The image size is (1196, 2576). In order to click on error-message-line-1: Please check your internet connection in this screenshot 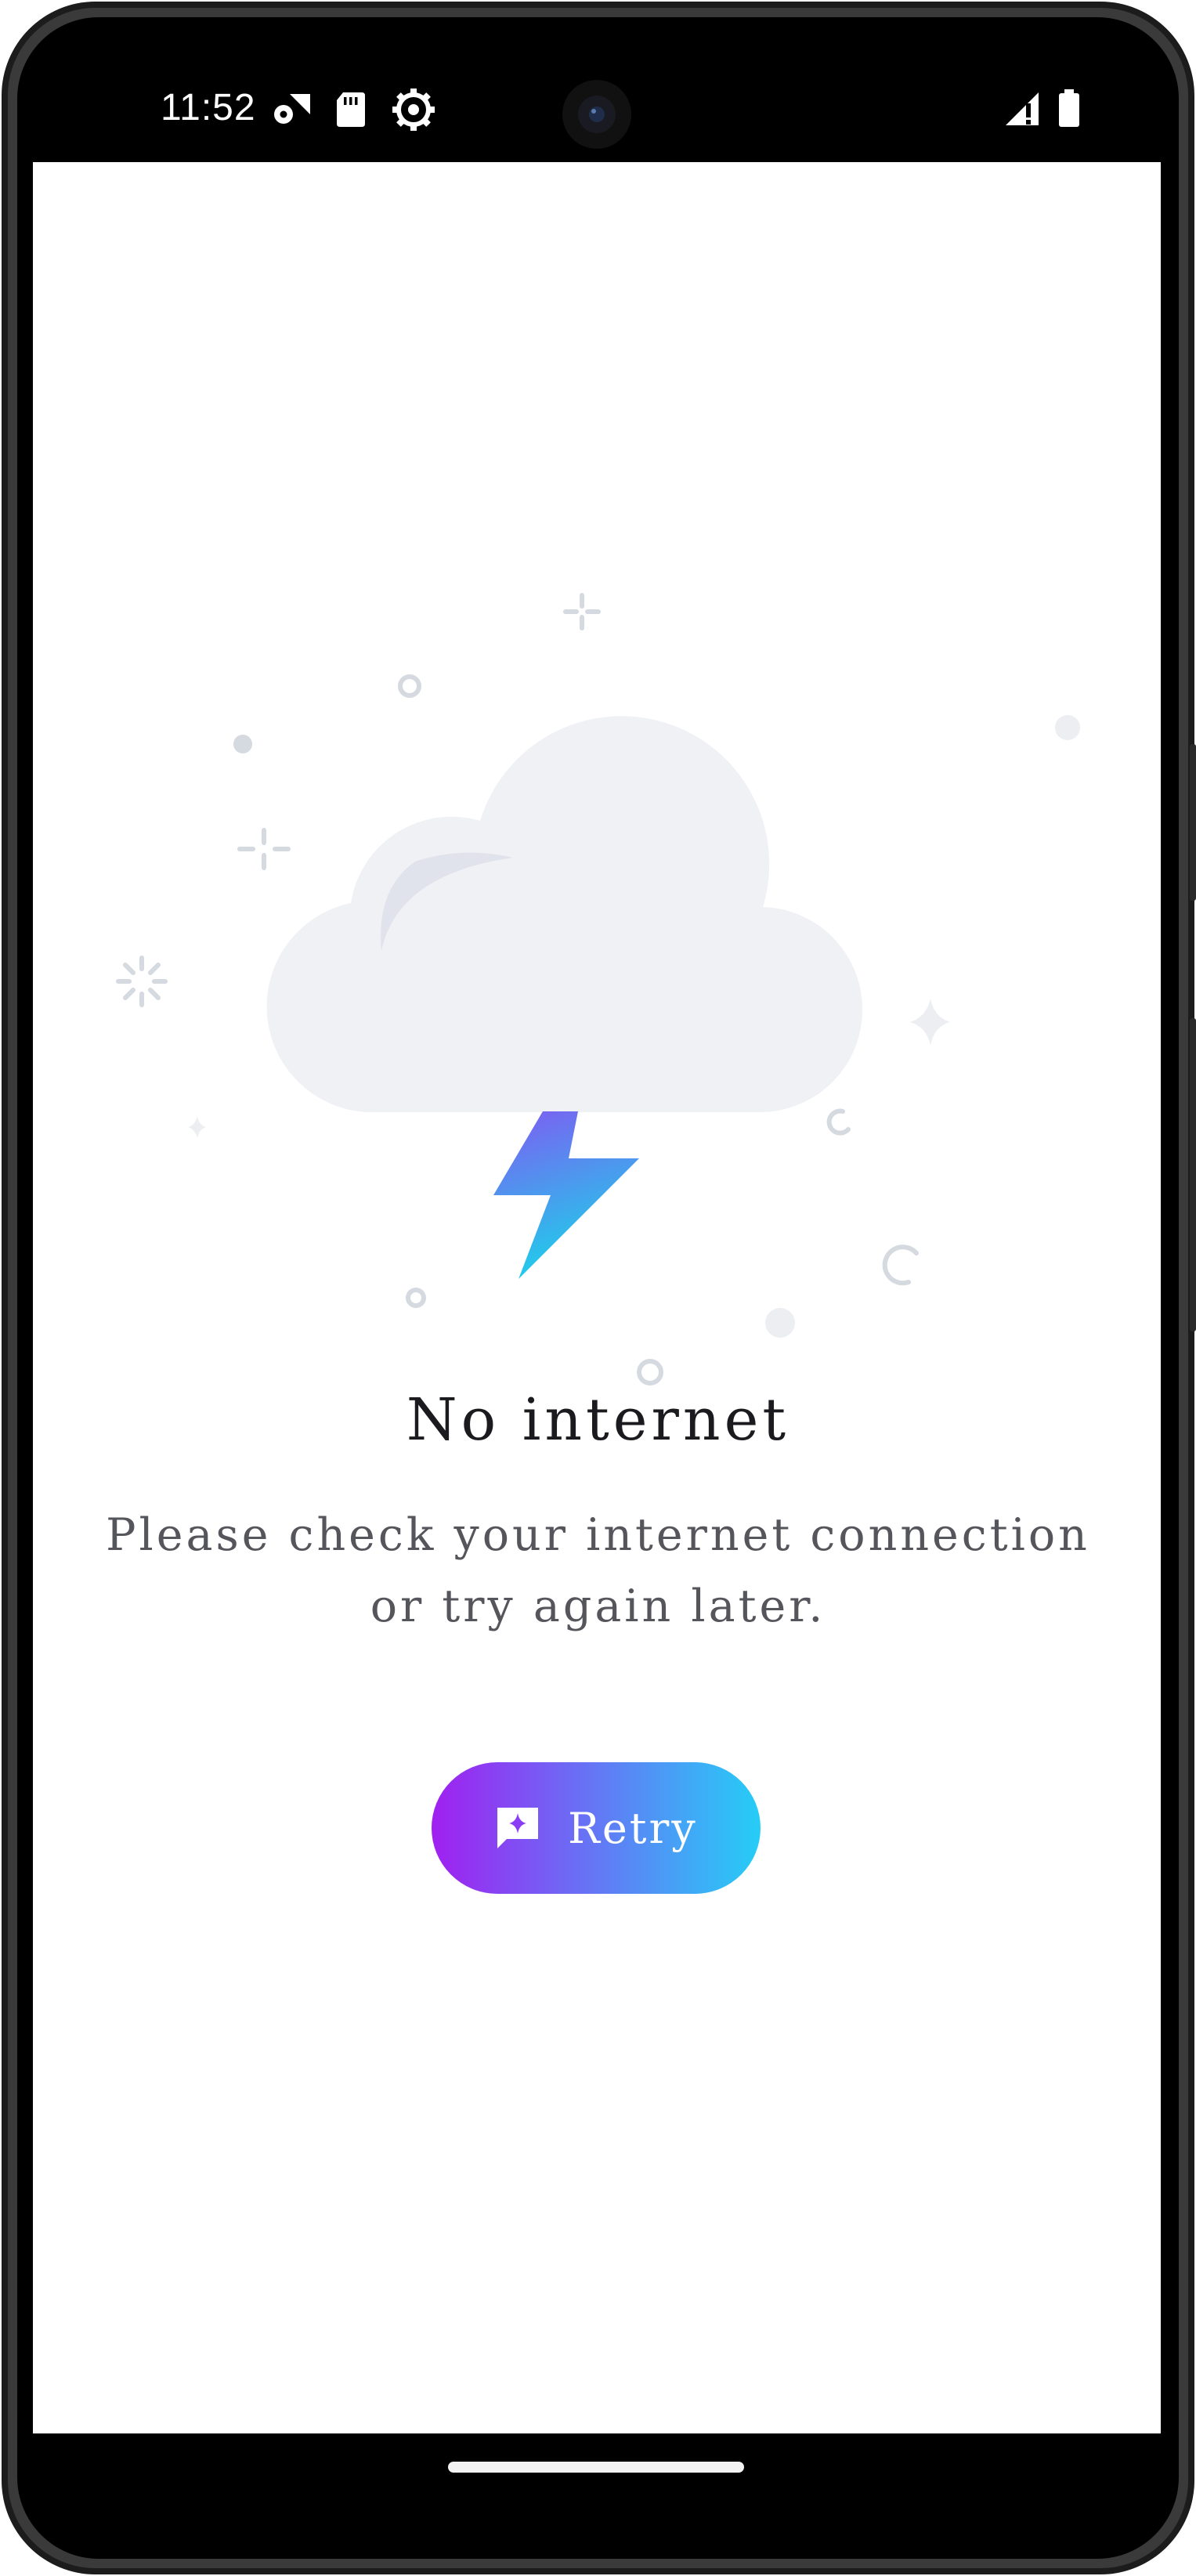, I will do `click(598, 1535)`.